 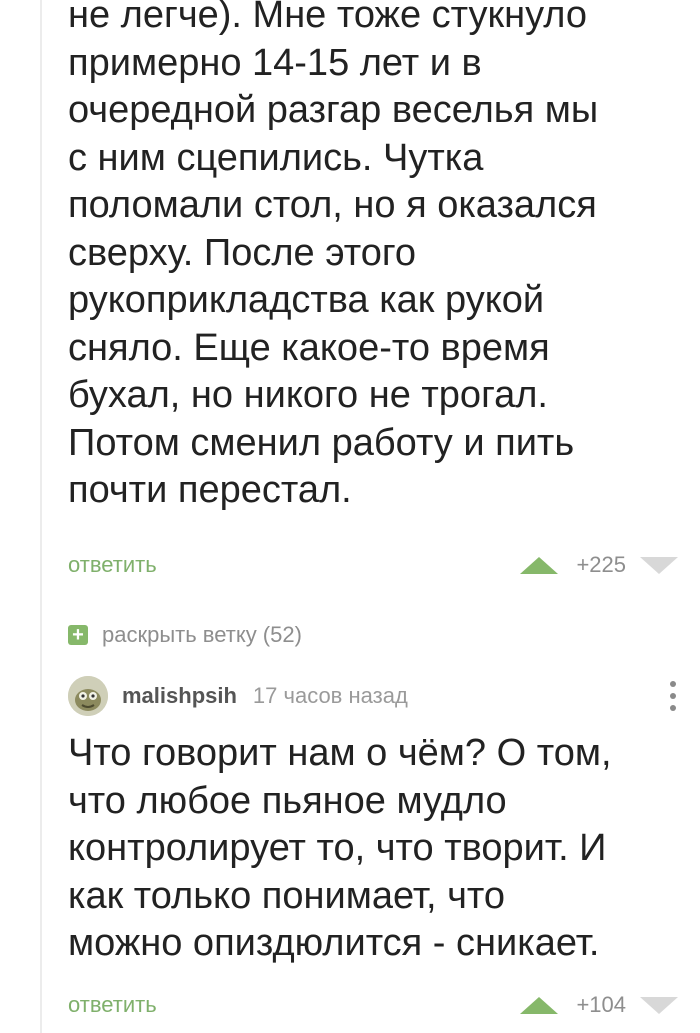 What do you see at coordinates (373, 1005) in the screenshot?
I see `comment-actions: ответить +104` at bounding box center [373, 1005].